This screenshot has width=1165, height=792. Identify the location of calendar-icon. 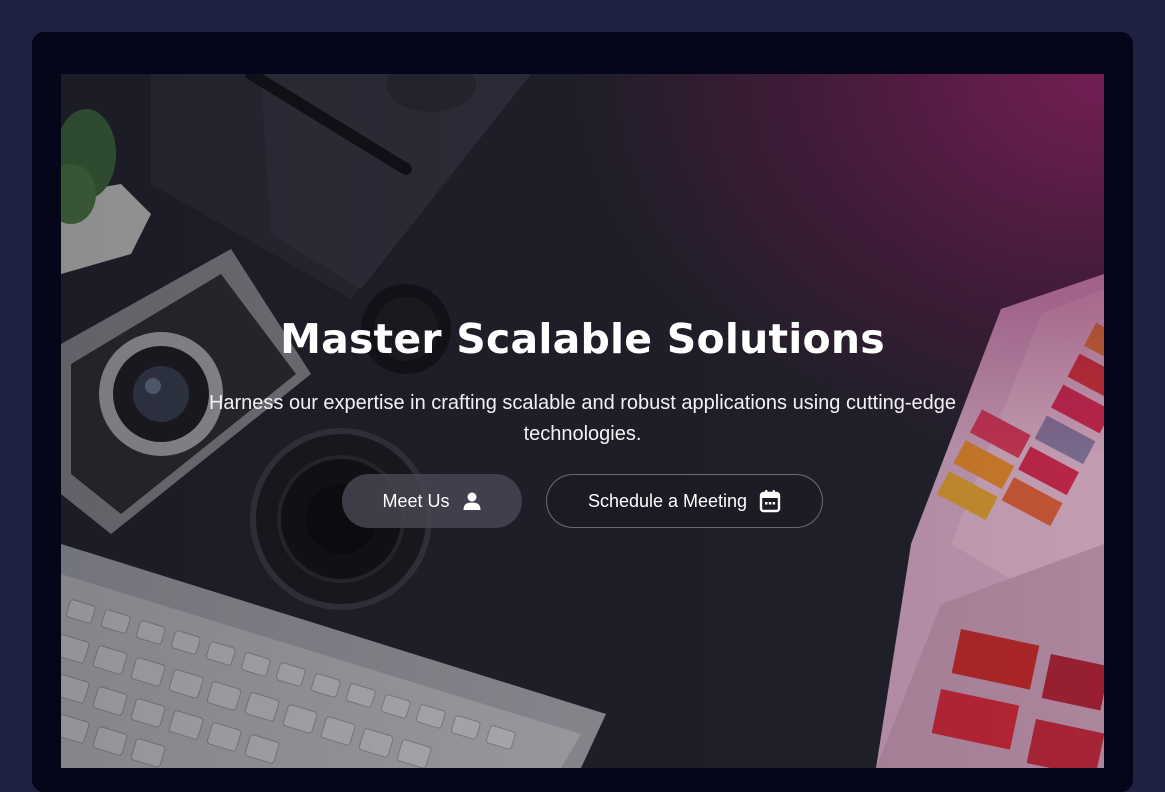
(770, 501).